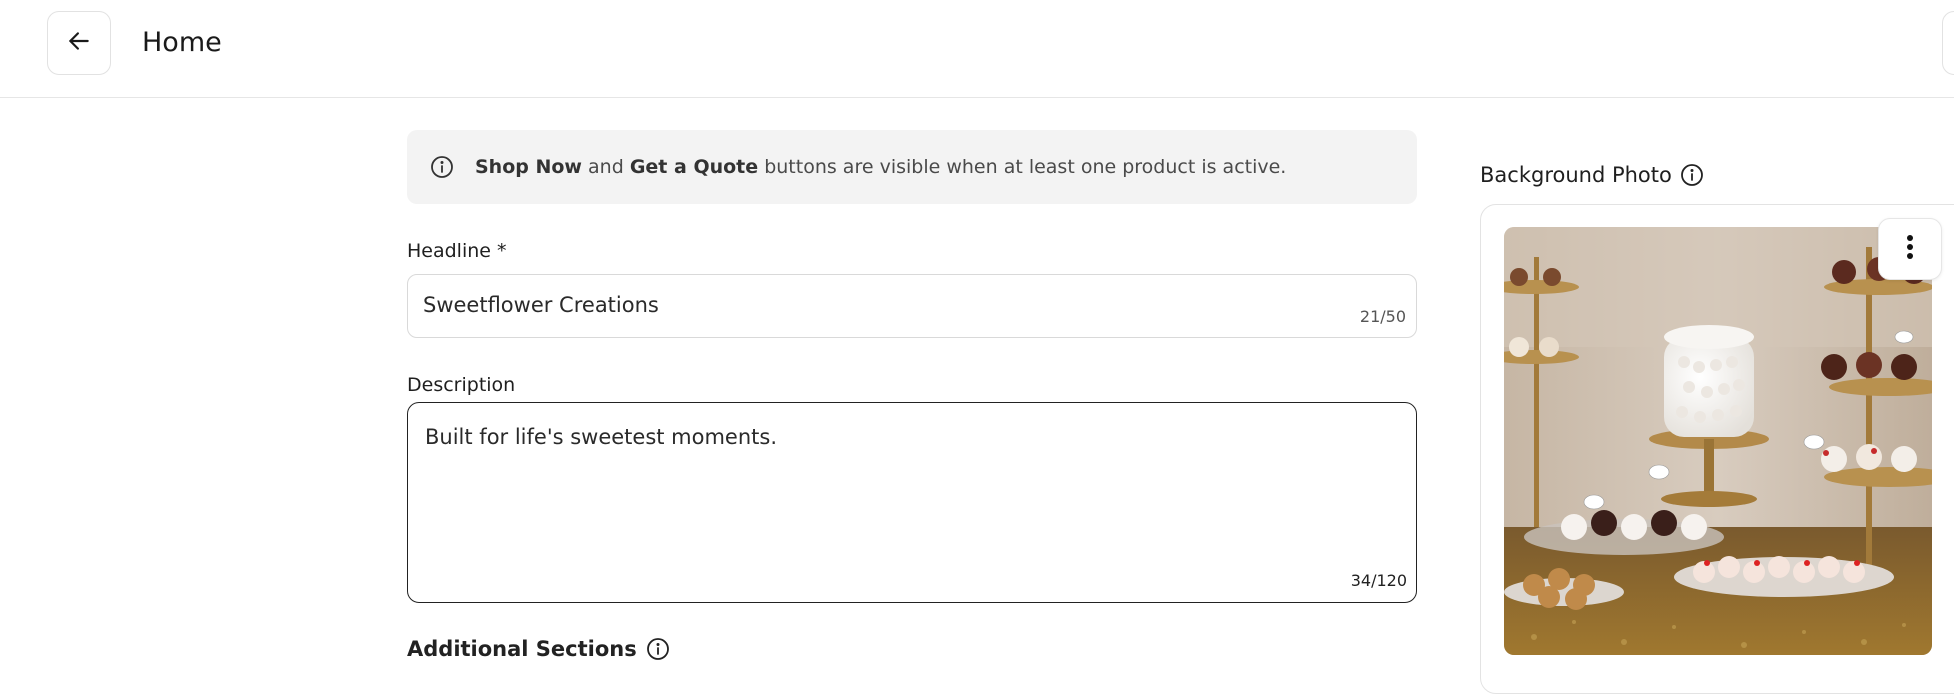 The height and width of the screenshot is (694, 1954). I want to click on top-bar: Home, so click(977, 49).